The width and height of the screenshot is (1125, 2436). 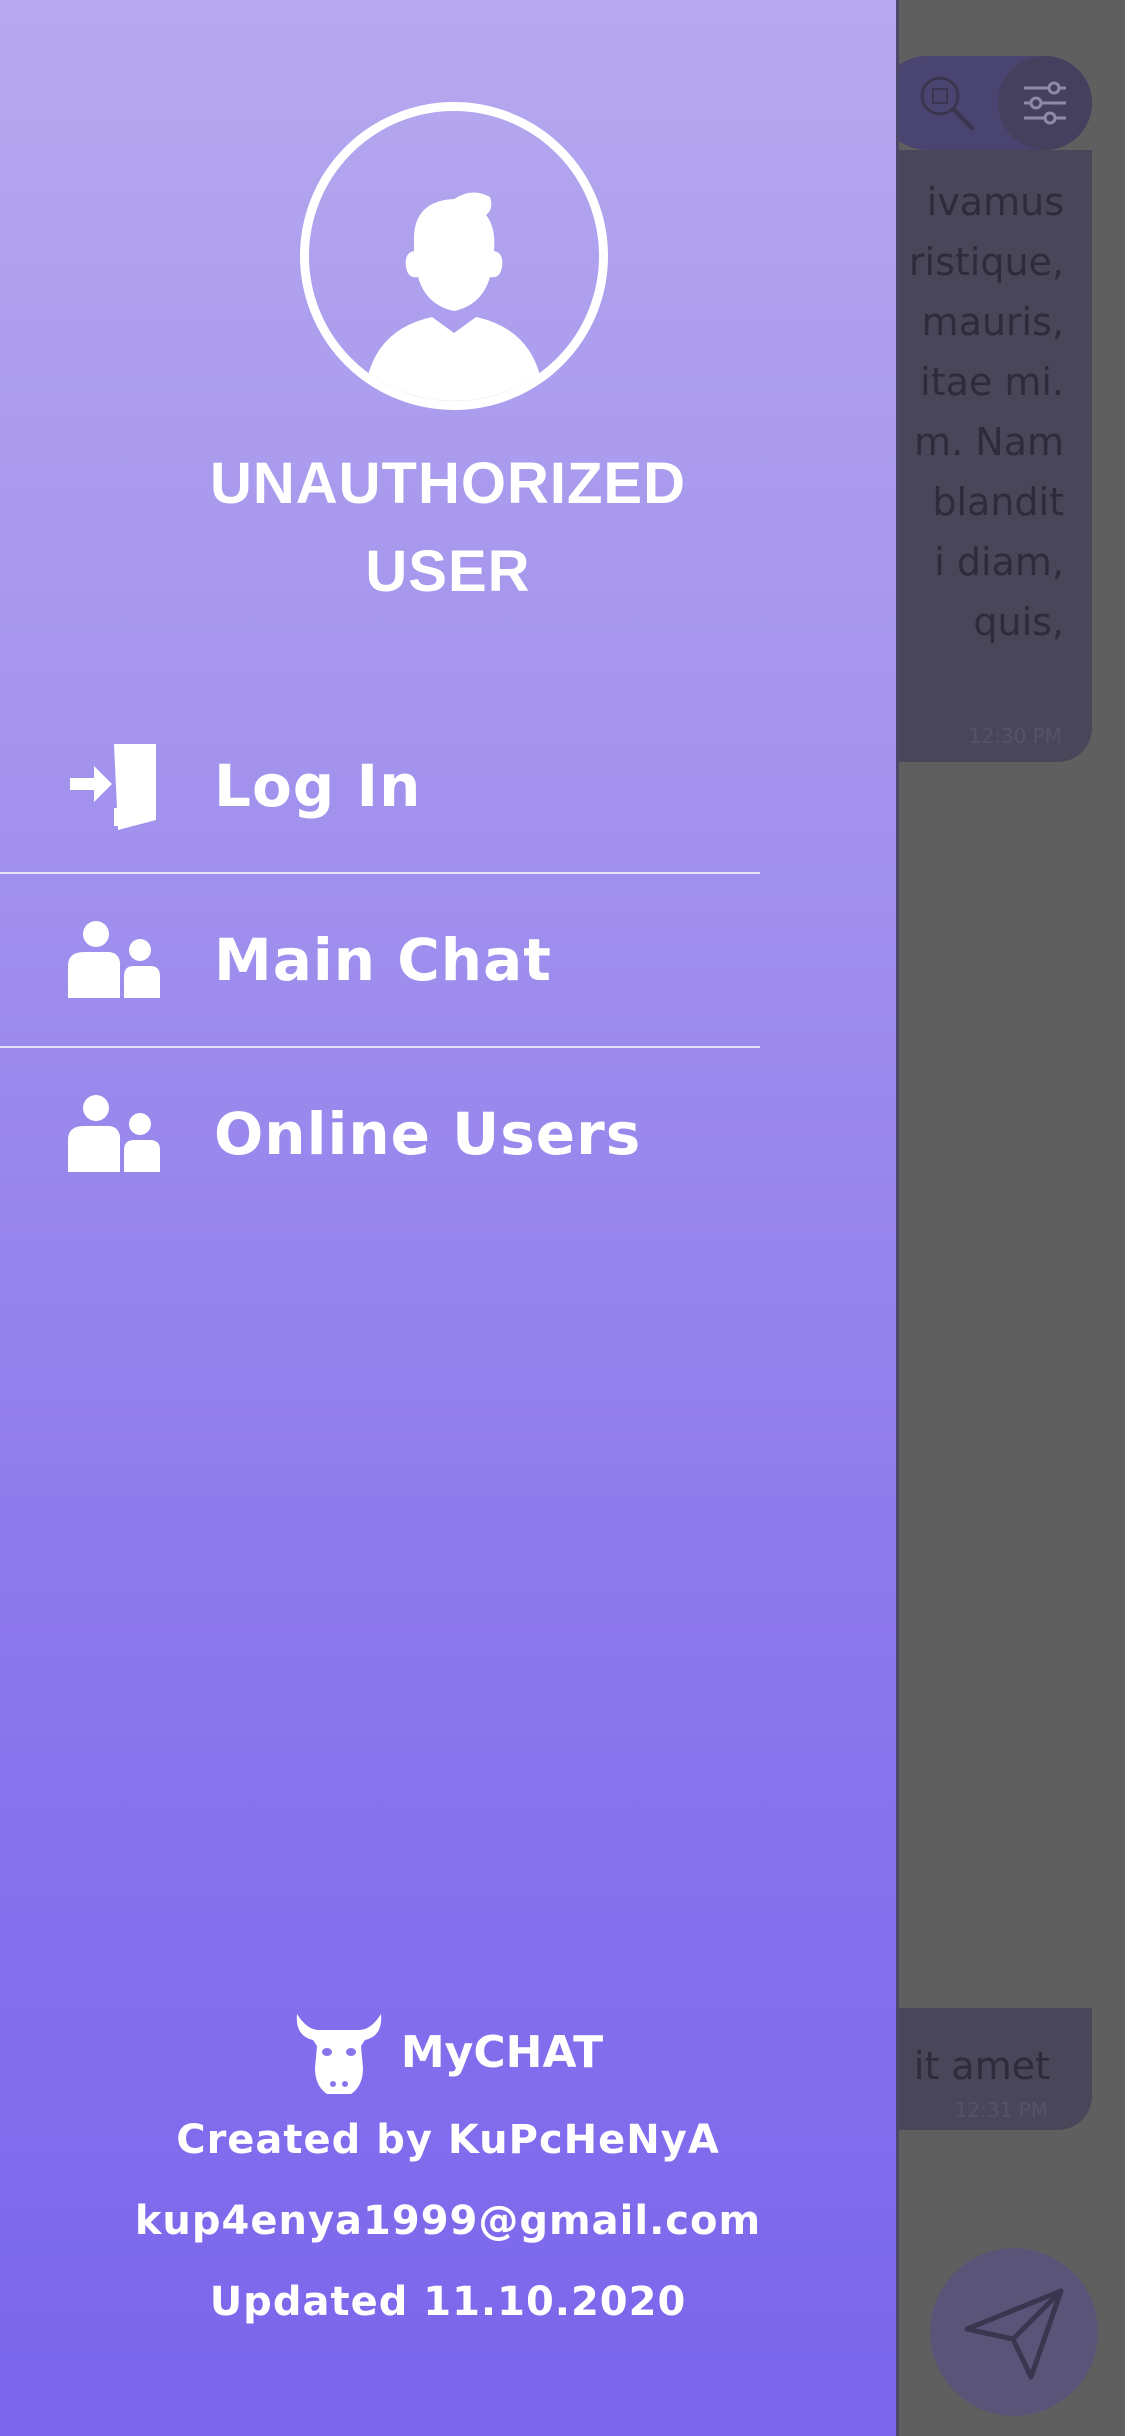 What do you see at coordinates (448, 483) in the screenshot?
I see `user-title-line: UNAUTHORIZED` at bounding box center [448, 483].